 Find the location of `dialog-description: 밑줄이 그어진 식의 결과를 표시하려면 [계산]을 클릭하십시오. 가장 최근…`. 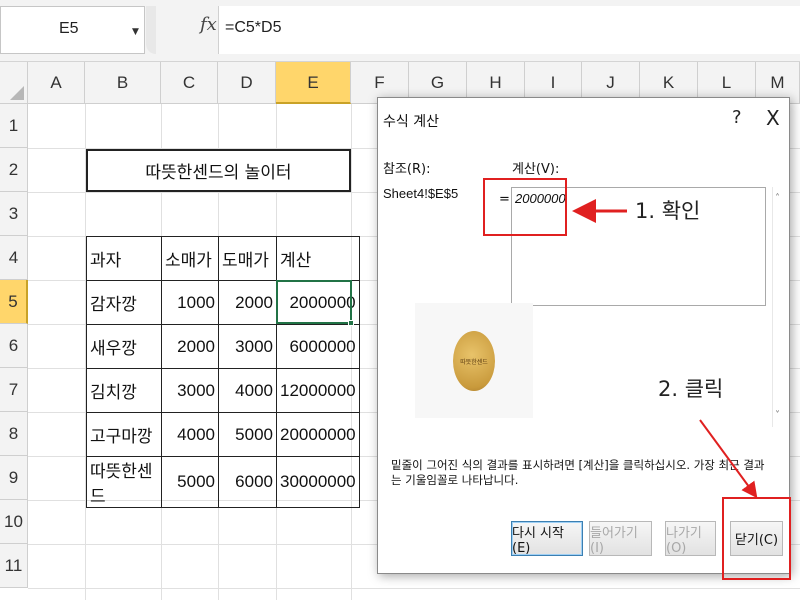

dialog-description: 밑줄이 그어진 식의 결과를 표시하려면 [계산]을 클릭하십시오. 가장 최근… is located at coordinates (578, 472).